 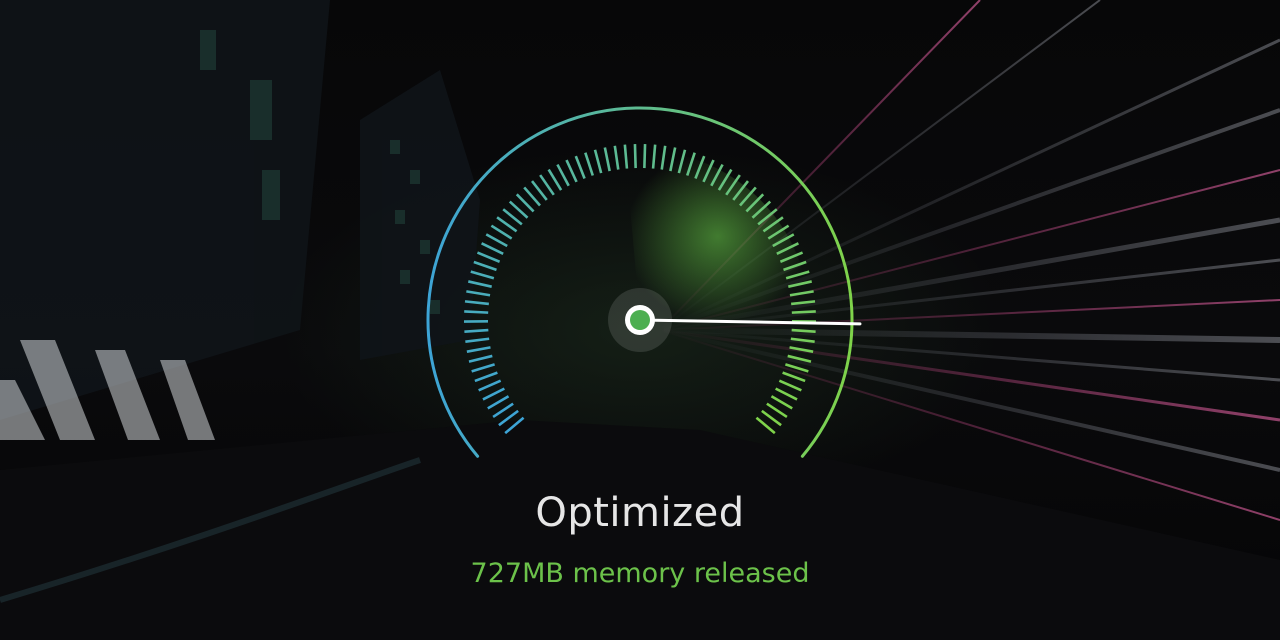 I want to click on gauge-hub-core, so click(x=640, y=320).